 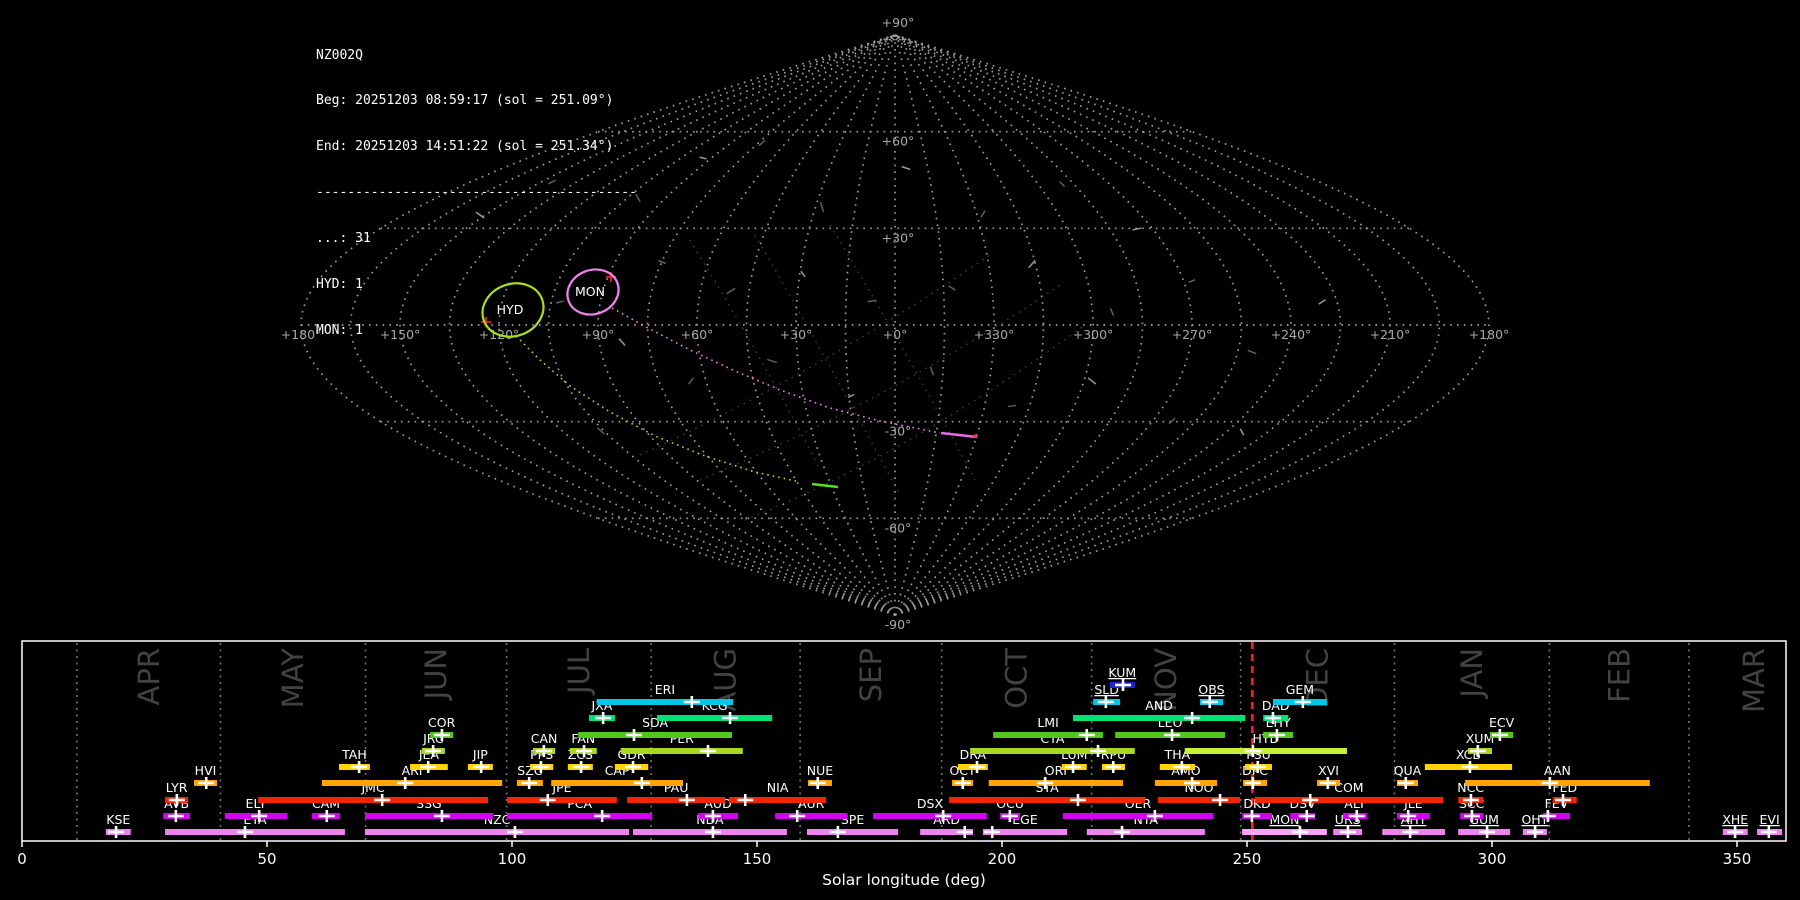 I want to click on shower-bar-nzc, so click(x=497, y=832).